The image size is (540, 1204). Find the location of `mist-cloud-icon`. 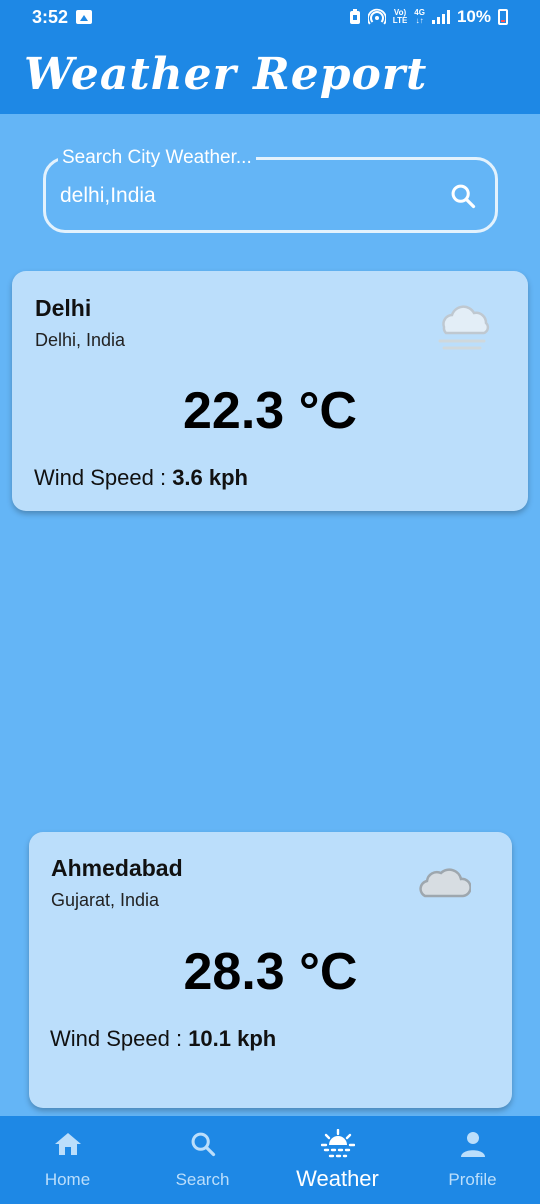

mist-cloud-icon is located at coordinates (464, 327).